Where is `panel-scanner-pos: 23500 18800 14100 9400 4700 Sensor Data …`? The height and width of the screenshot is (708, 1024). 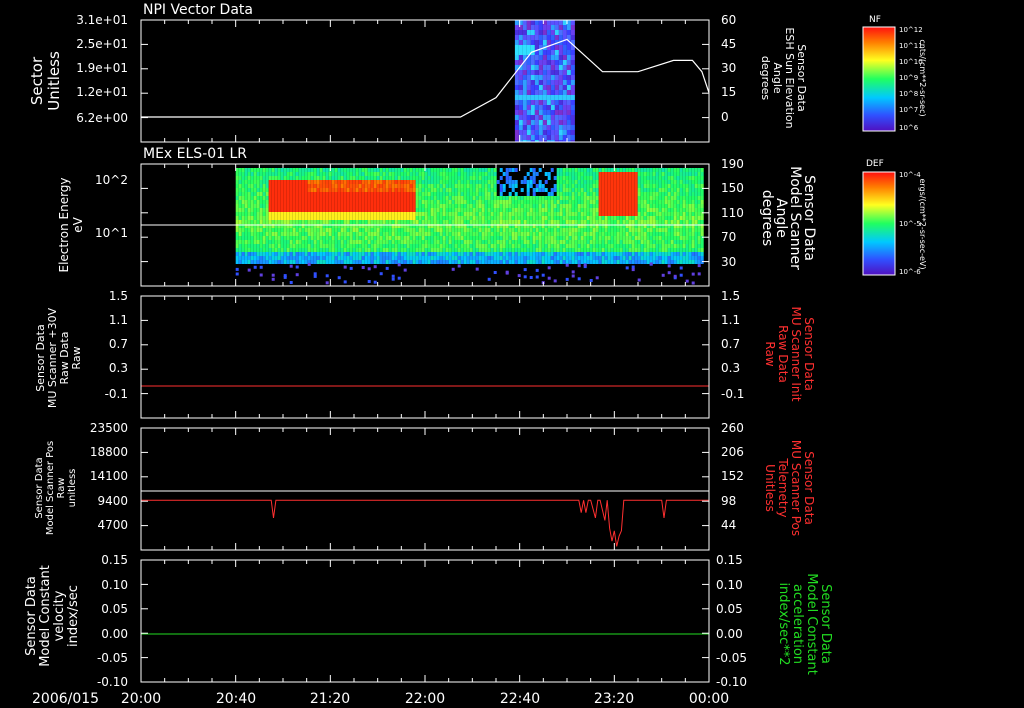
panel-scanner-pos: 23500 18800 14100 9400 4700 Sensor Data … is located at coordinates (425, 486).